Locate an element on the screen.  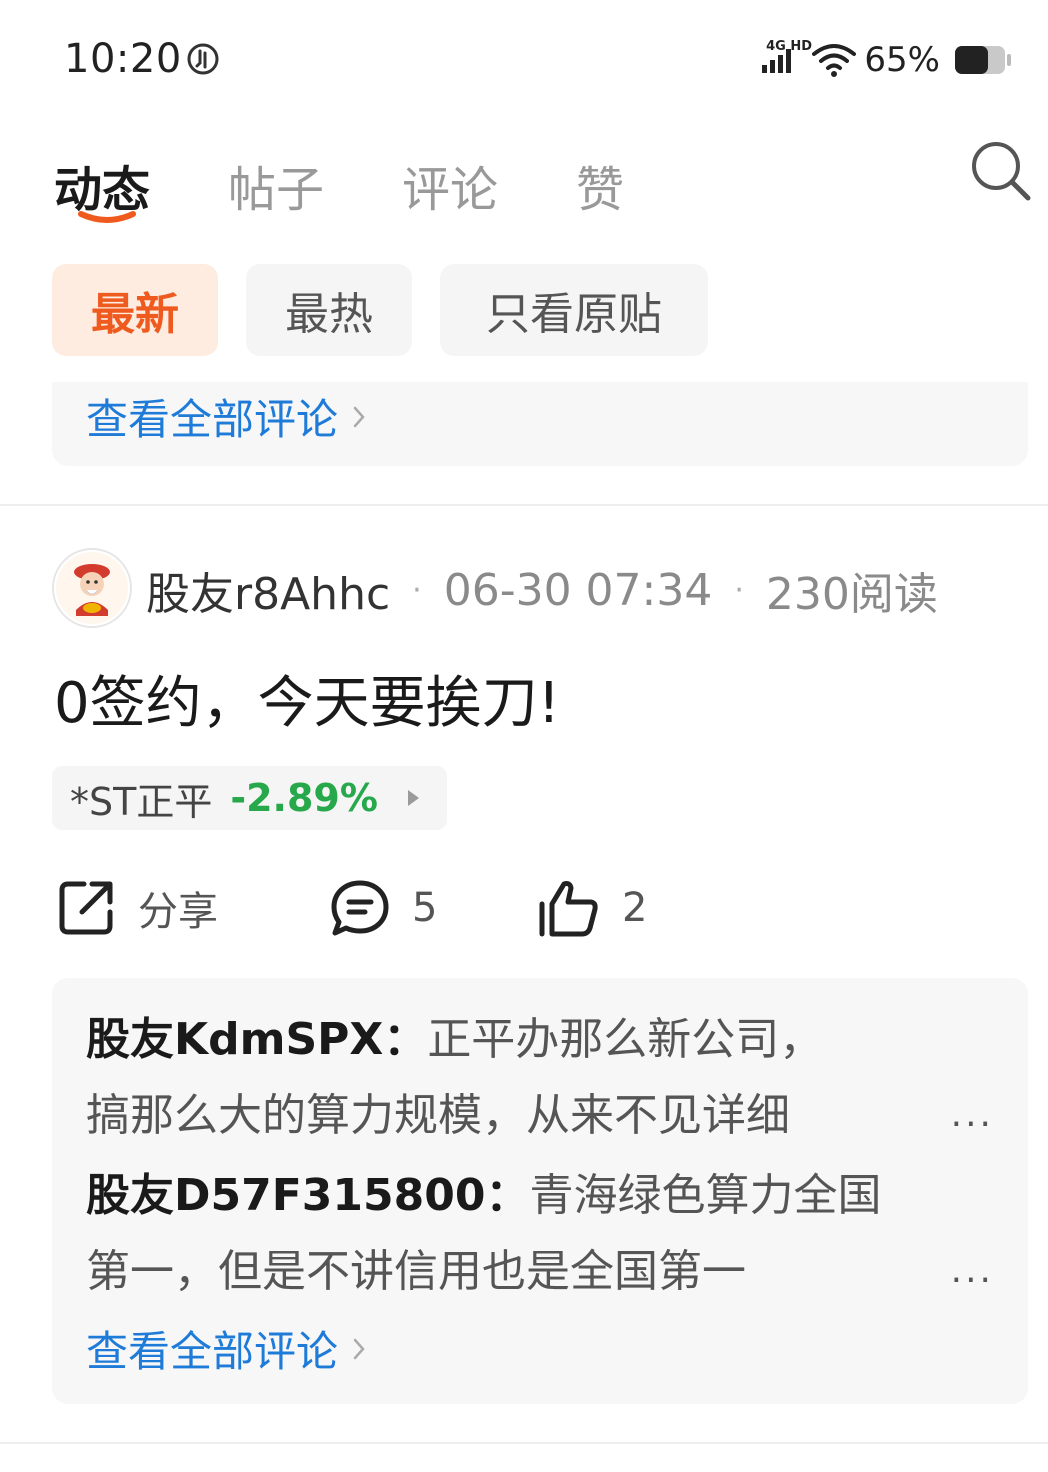
stock-tag: *ST正平 -2.89% is located at coordinates (249, 798).